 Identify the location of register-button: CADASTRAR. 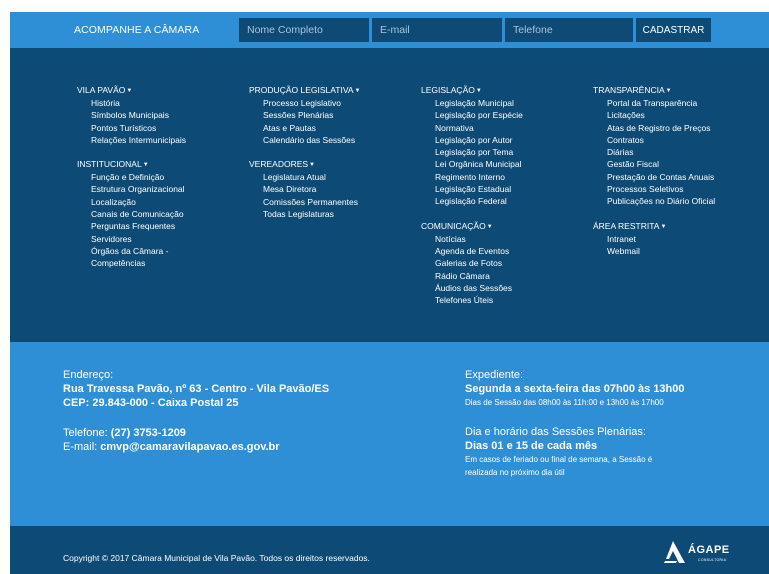
(673, 30).